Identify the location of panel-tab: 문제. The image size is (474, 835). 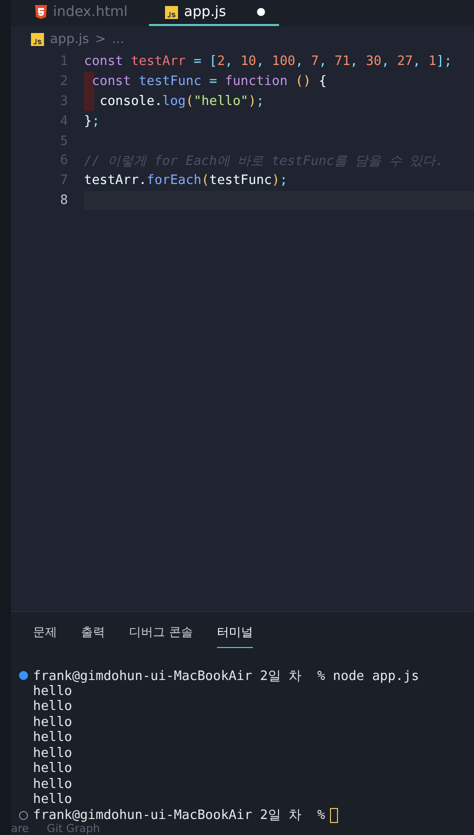
(45, 636).